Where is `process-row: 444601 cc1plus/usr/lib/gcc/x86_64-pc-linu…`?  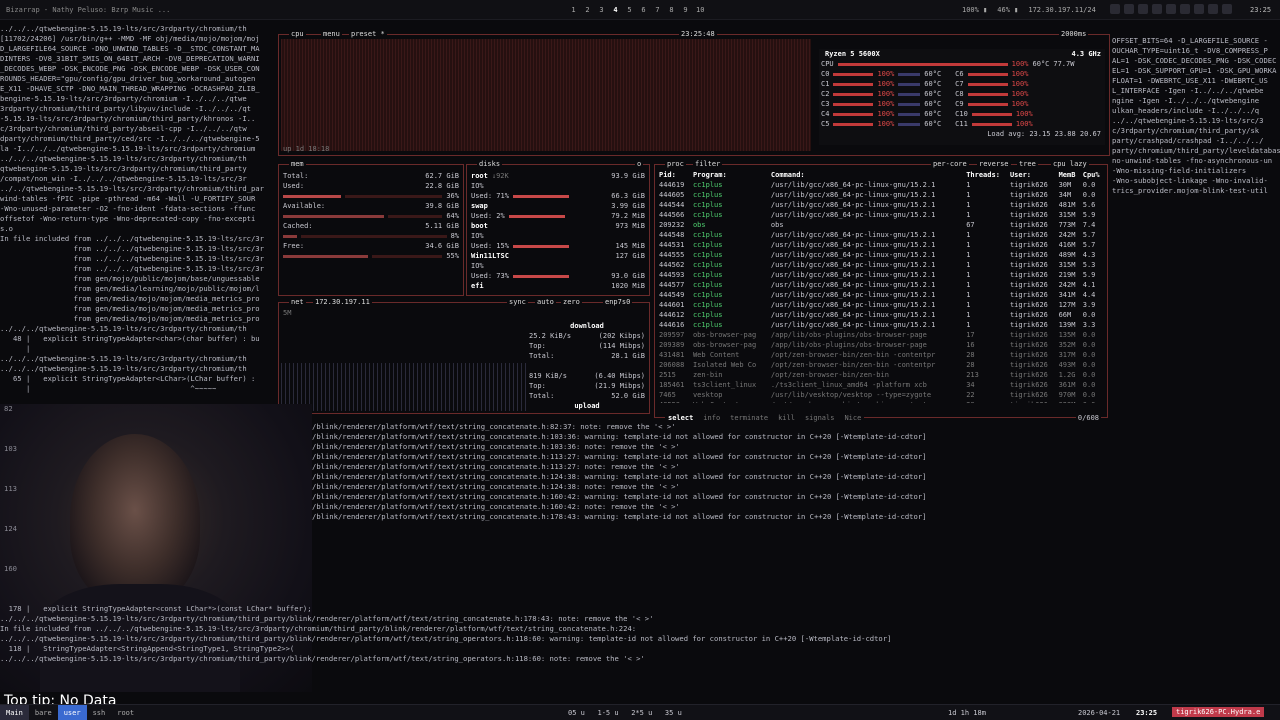 process-row: 444601 cc1plus/usr/lib/gcc/x86_64-pc-linu… is located at coordinates (881, 305).